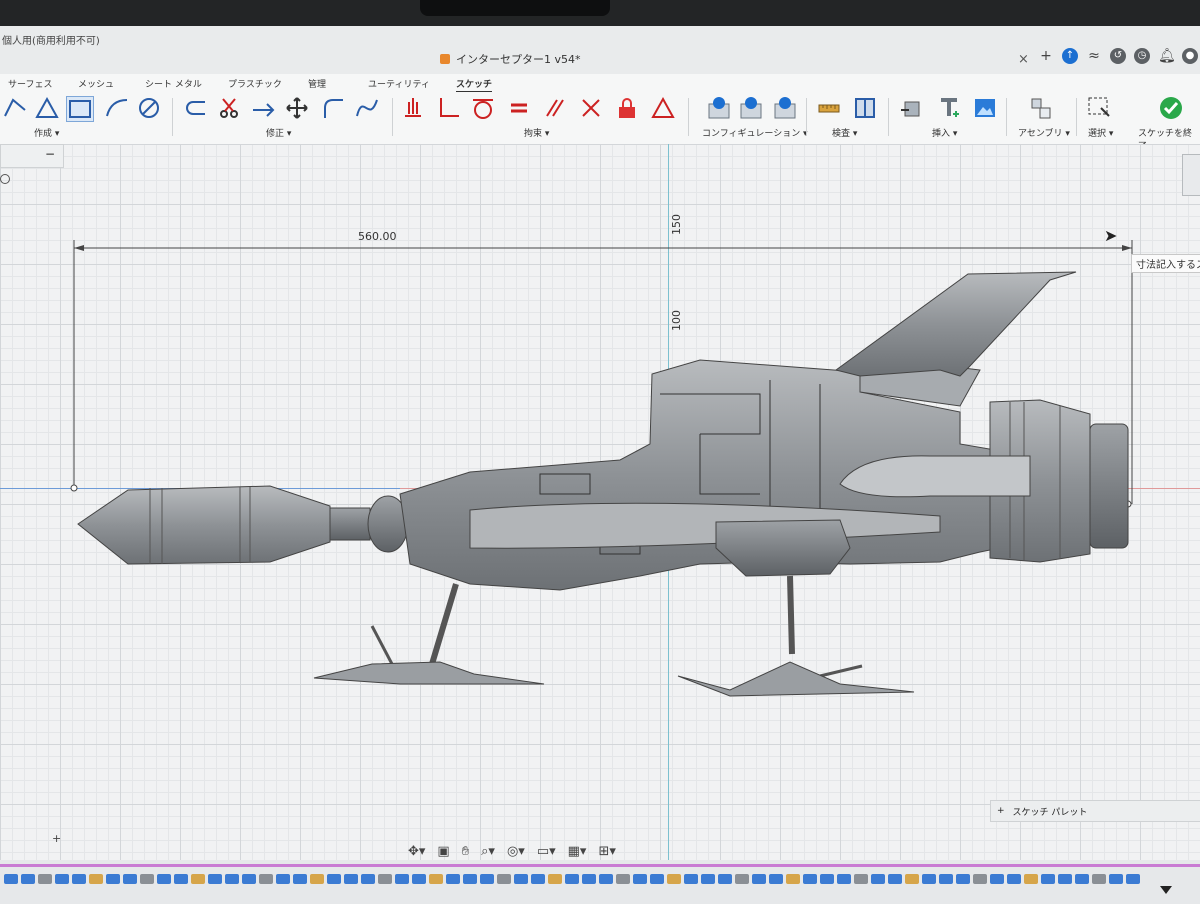 The height and width of the screenshot is (904, 1200). Describe the element at coordinates (15, 108) in the screenshot. I see `line-icon` at that location.